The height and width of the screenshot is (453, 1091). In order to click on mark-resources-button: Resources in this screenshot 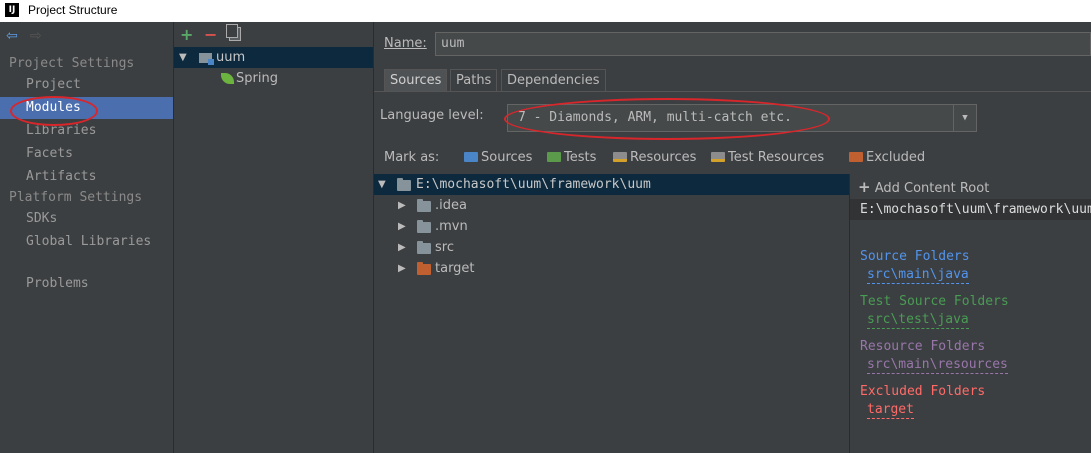, I will do `click(654, 158)`.